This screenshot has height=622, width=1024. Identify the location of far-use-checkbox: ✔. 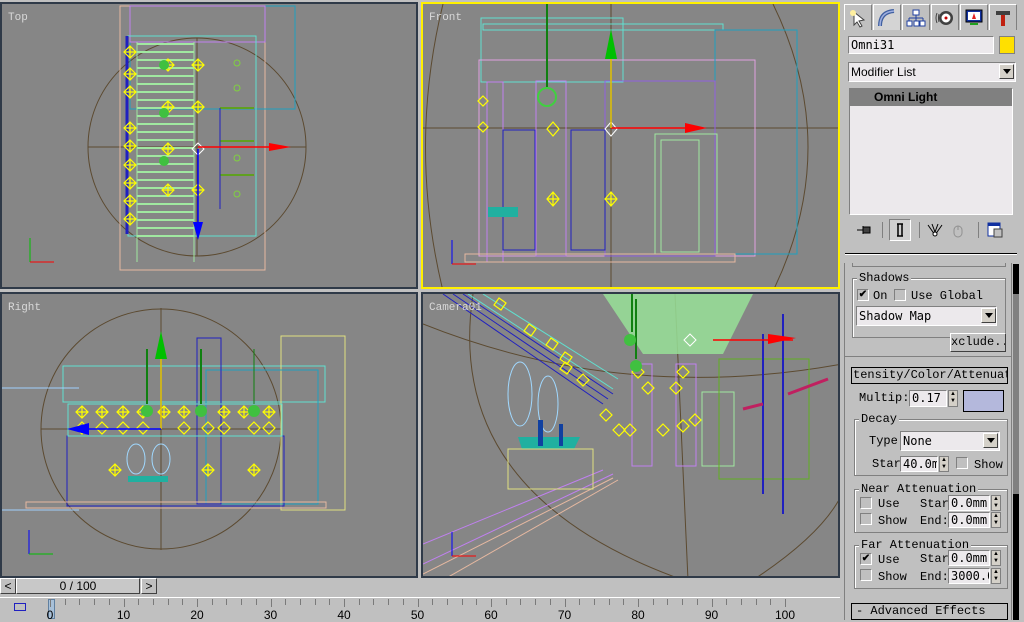
(866, 559).